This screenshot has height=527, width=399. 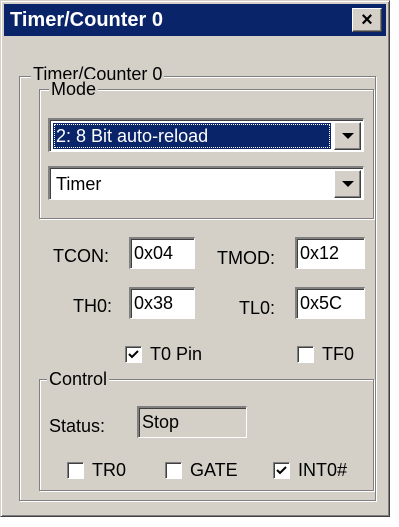 What do you see at coordinates (192, 136) in the screenshot?
I see `mode-select-value: 2: 8 Bit auto-reload` at bounding box center [192, 136].